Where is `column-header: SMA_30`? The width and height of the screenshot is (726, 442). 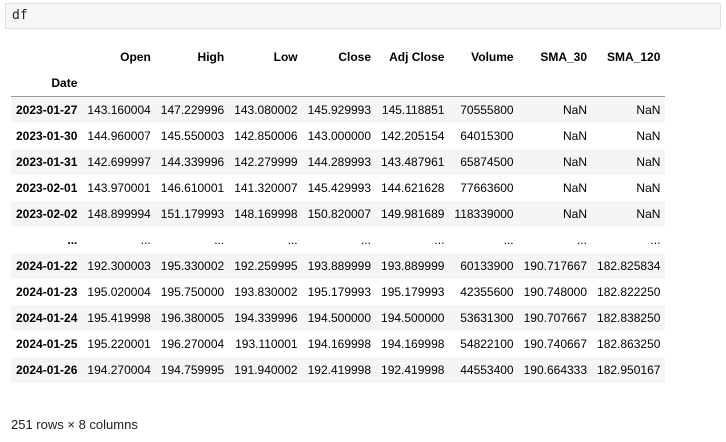 column-header: SMA_30 is located at coordinates (564, 57).